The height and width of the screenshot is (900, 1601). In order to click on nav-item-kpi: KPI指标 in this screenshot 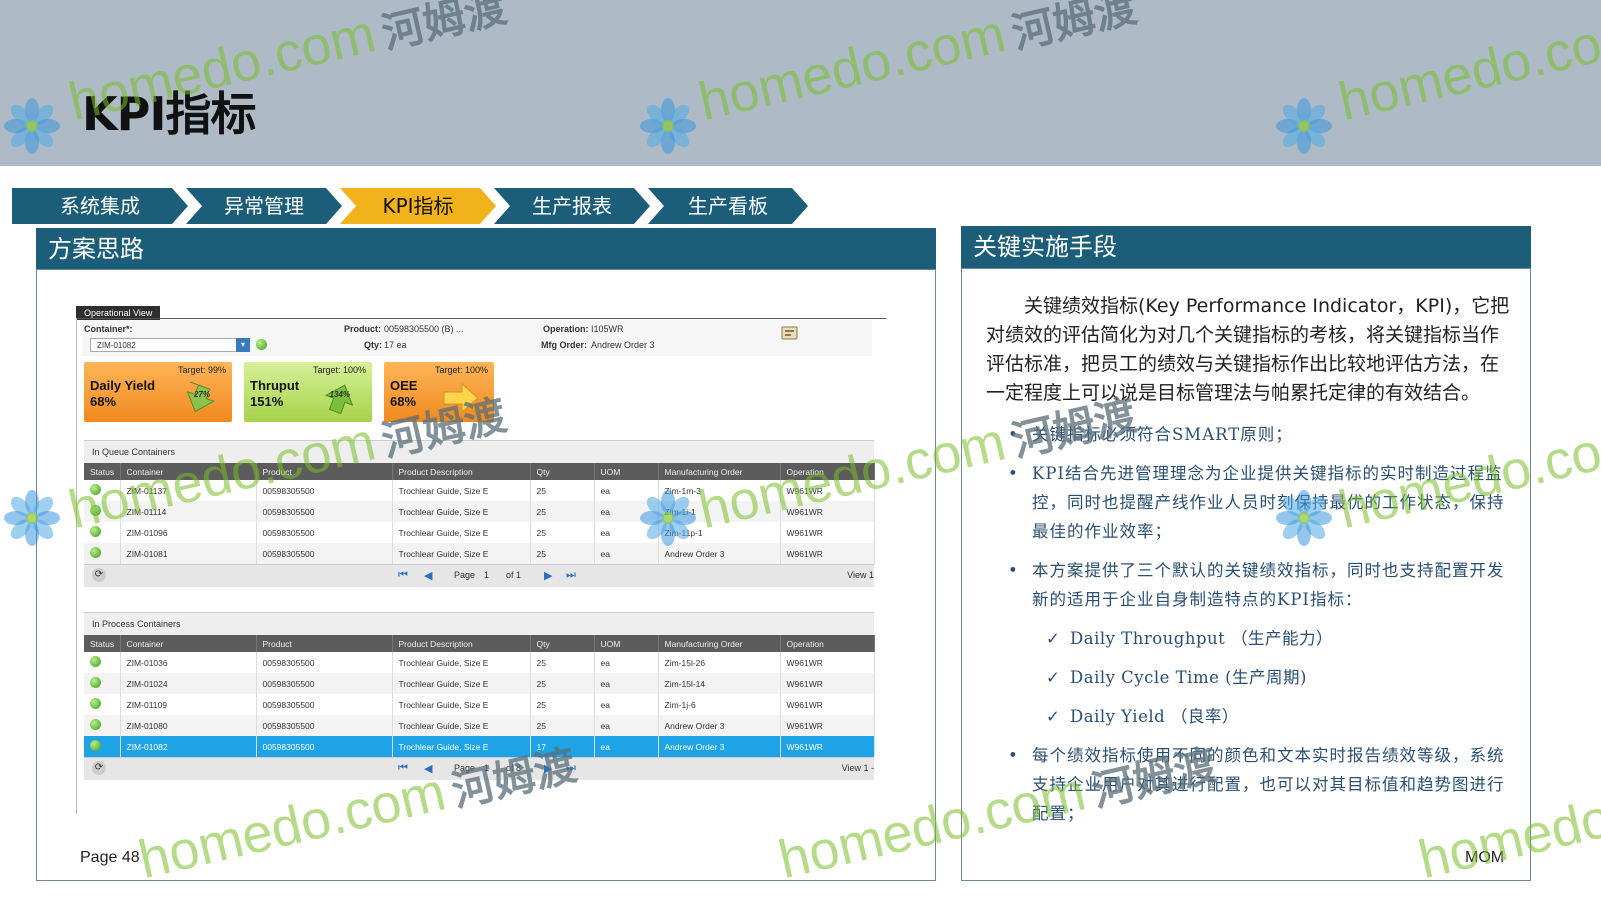, I will do `click(418, 206)`.